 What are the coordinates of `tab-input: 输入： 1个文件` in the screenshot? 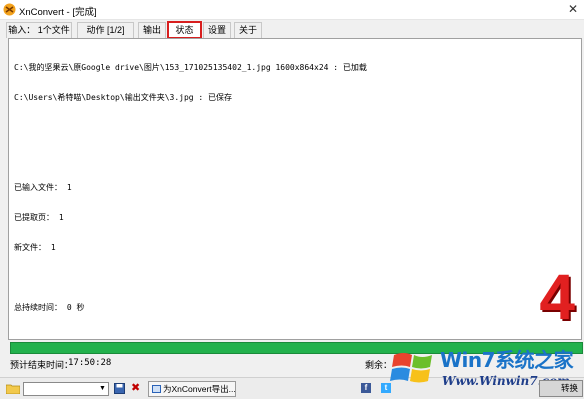 It's located at (39, 30).